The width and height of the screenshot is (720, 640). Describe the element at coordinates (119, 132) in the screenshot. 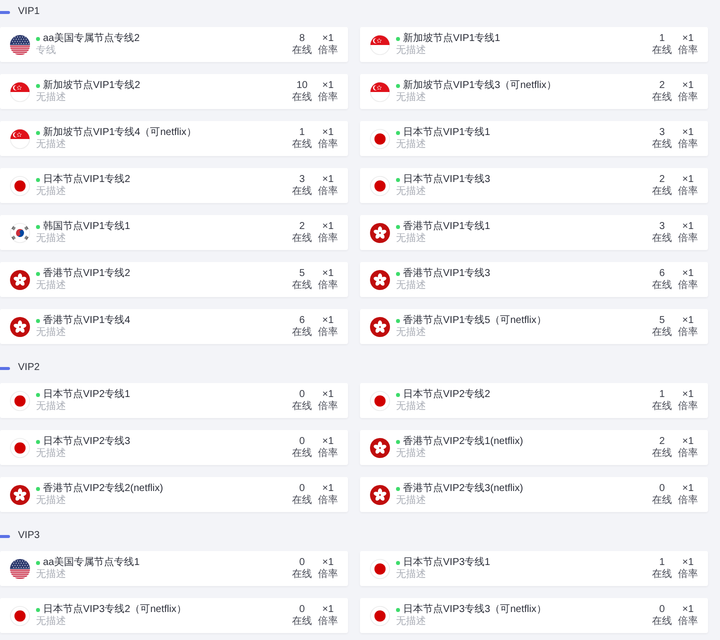

I see `node-name: 新加坡节点VIP1专线4（可netflix）` at that location.